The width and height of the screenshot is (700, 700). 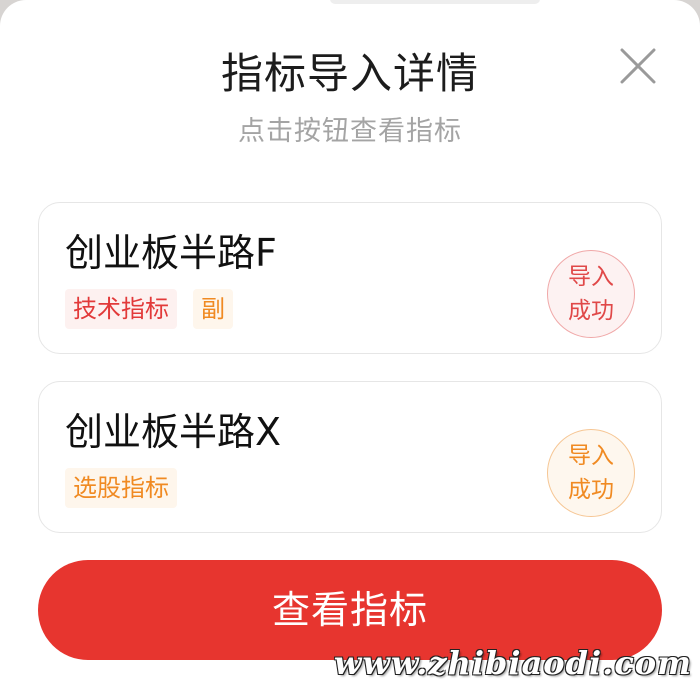 I want to click on indicator-tags: 技术指标 副, so click(x=149, y=309).